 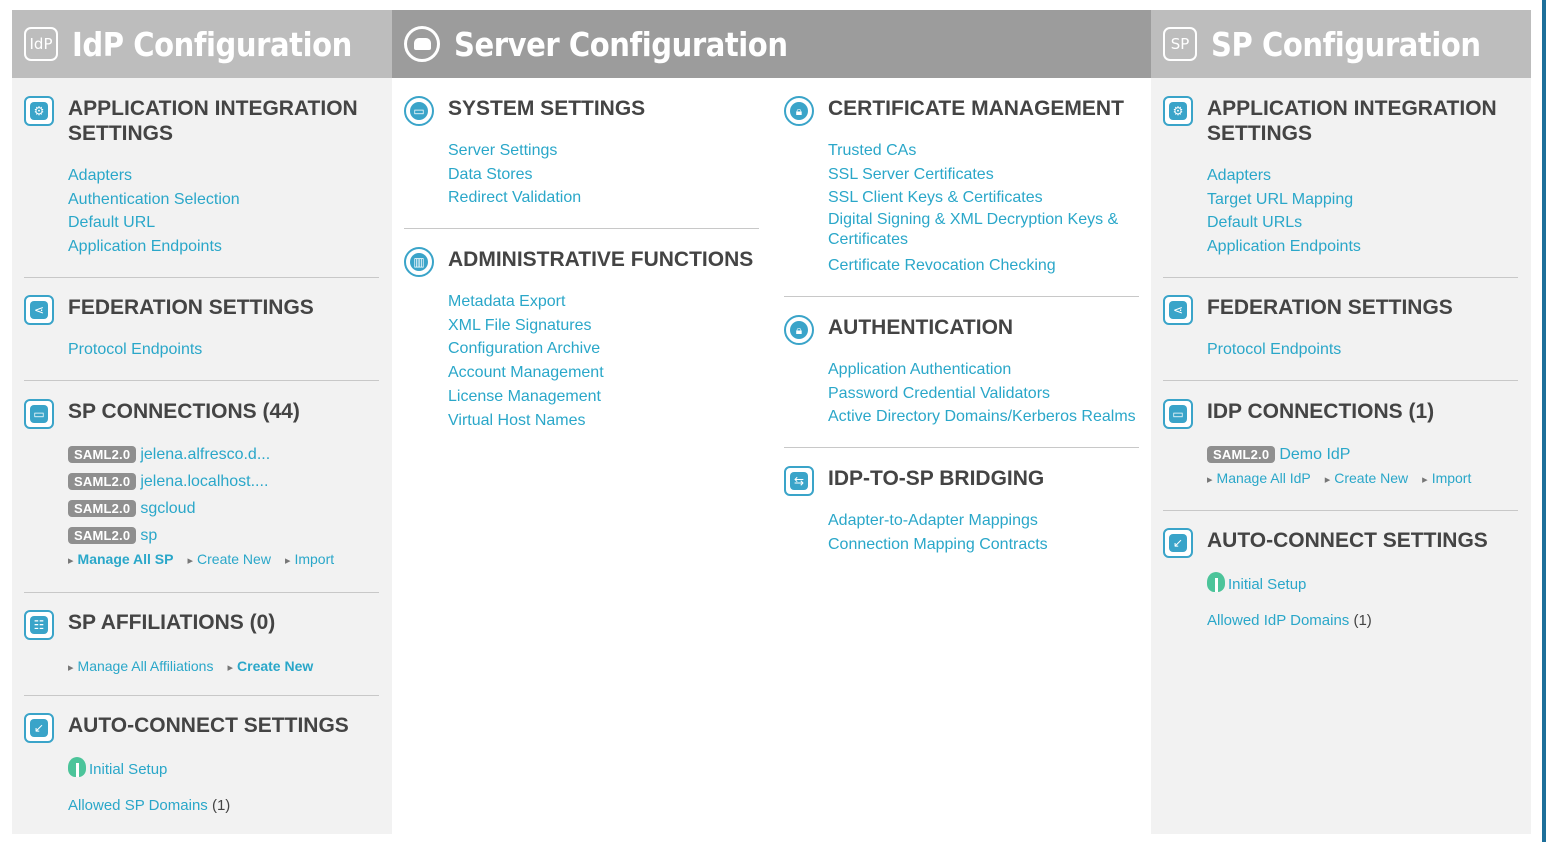 I want to click on redirect-validation-link: Redirect Validation, so click(x=514, y=198).